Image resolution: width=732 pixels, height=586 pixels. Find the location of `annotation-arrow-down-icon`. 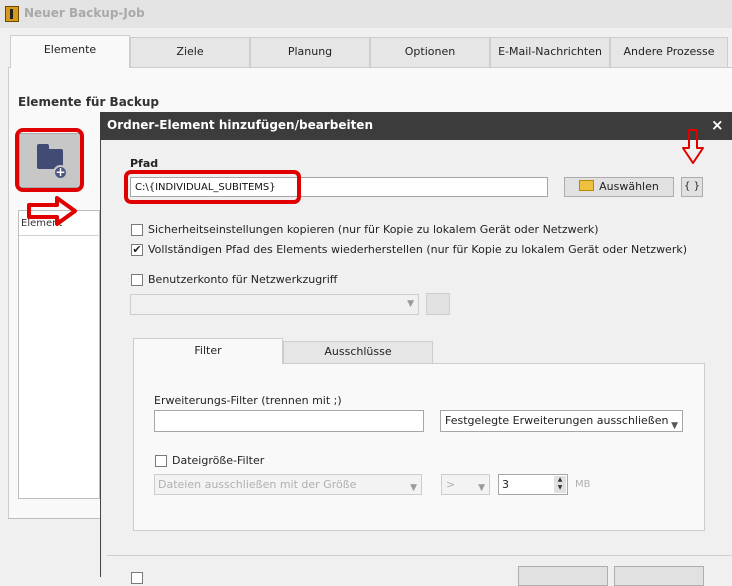

annotation-arrow-down-icon is located at coordinates (693, 146).